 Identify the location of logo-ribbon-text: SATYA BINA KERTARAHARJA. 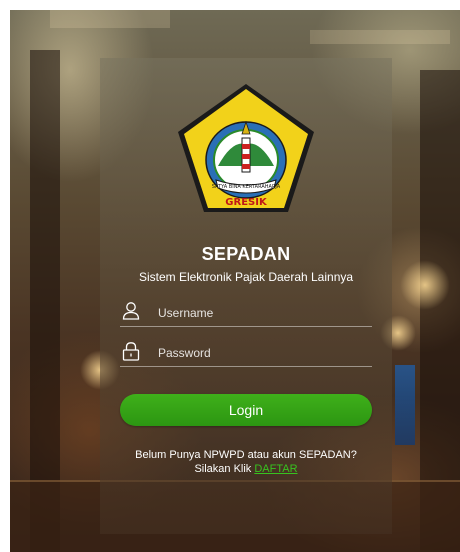
(246, 187).